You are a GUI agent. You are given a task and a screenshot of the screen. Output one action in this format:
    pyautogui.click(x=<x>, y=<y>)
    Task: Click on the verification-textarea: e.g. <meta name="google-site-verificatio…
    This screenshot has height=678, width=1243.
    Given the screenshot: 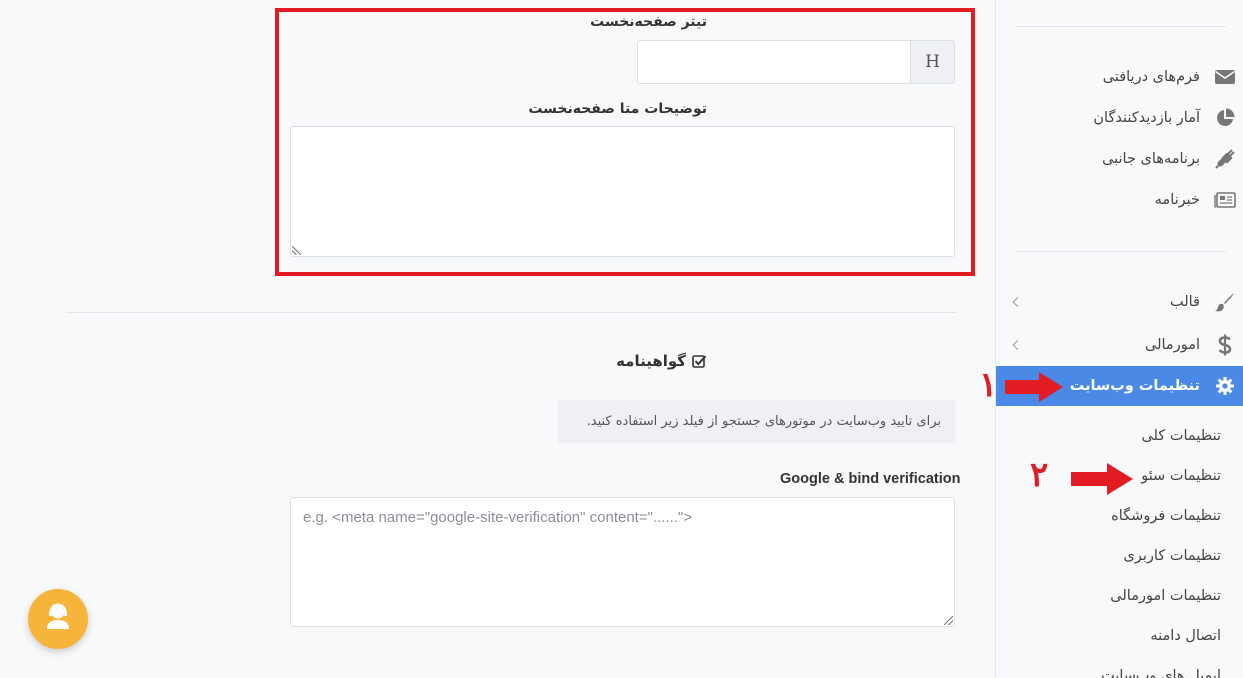 What is the action you would take?
    pyautogui.click(x=622, y=562)
    